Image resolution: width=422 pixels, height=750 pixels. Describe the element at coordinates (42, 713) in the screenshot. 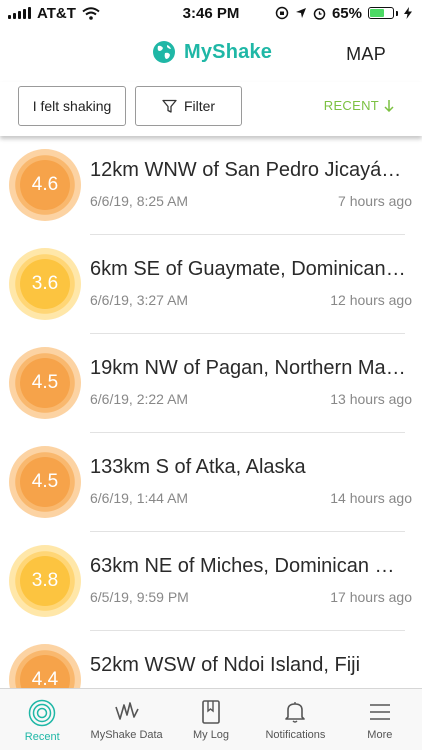

I see `target-icon` at that location.